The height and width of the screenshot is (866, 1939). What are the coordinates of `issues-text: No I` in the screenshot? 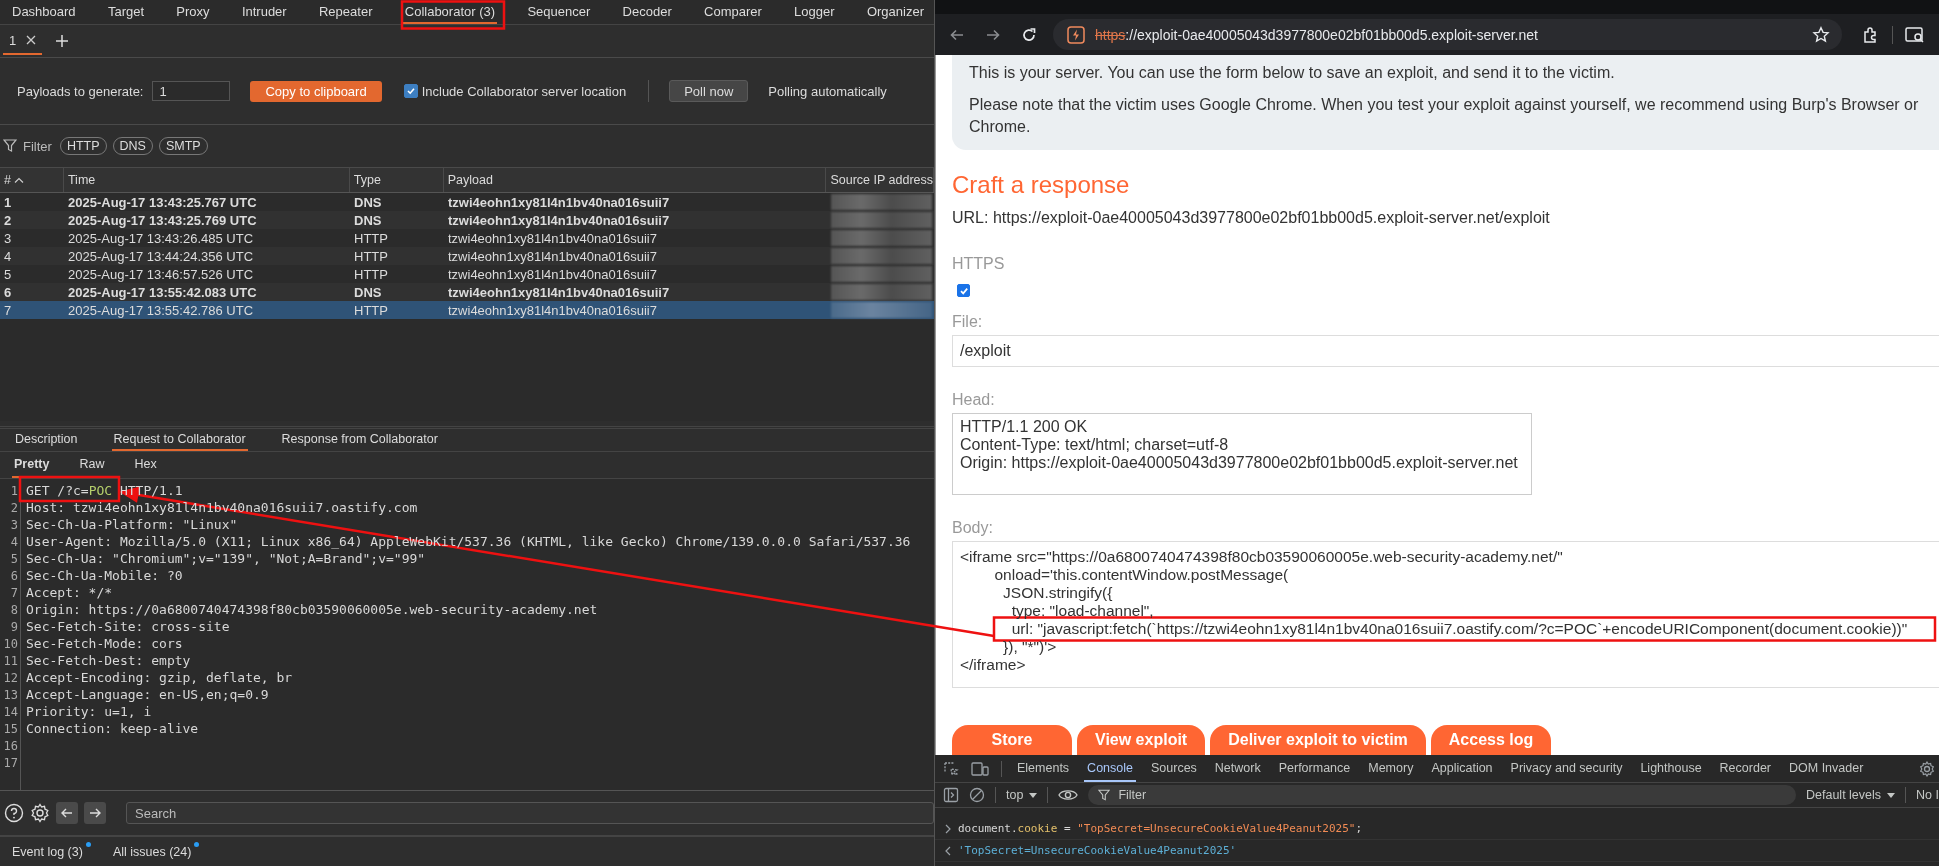 It's located at (1927, 795).